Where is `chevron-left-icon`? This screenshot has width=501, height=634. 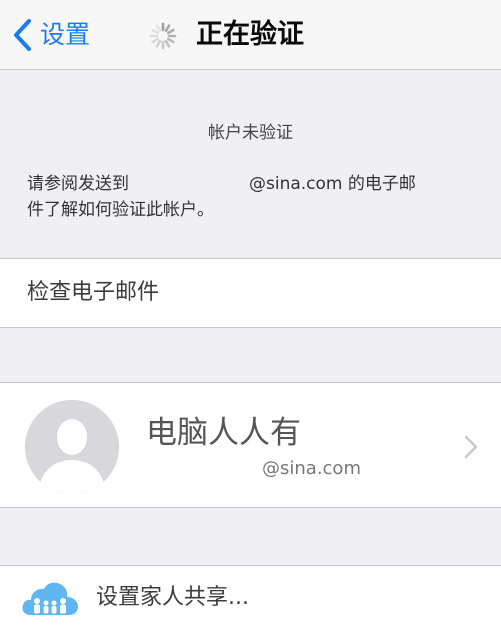 chevron-left-icon is located at coordinates (22, 35).